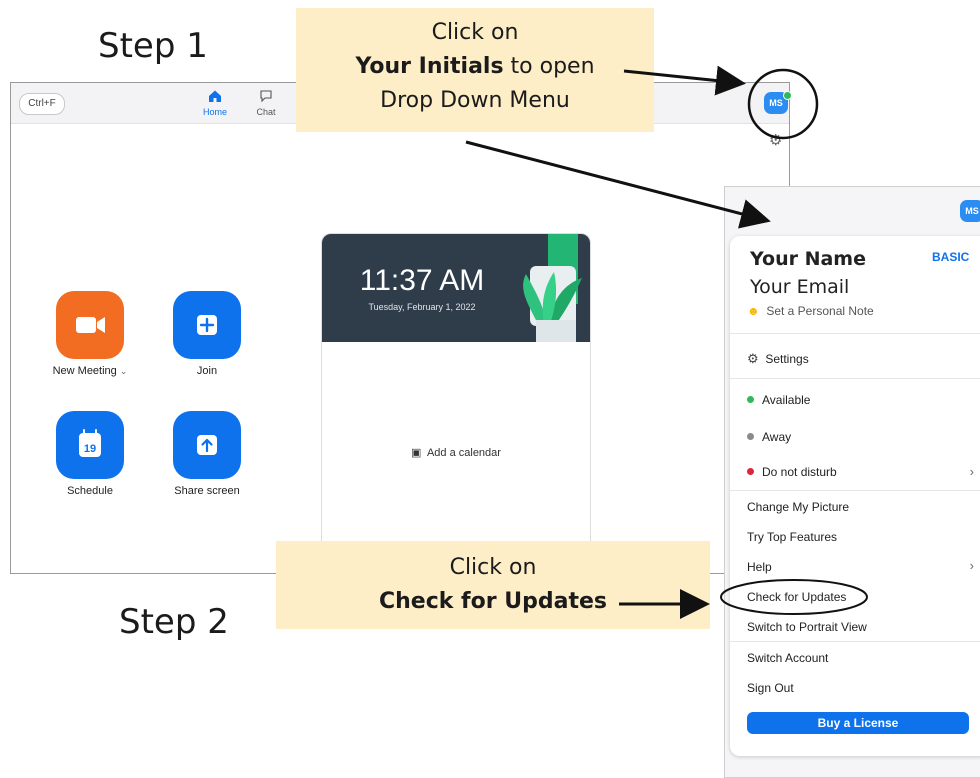 This screenshot has height=778, width=980. Describe the element at coordinates (798, 507) in the screenshot. I see `menu-item-change-picture: Change My Picture` at that location.